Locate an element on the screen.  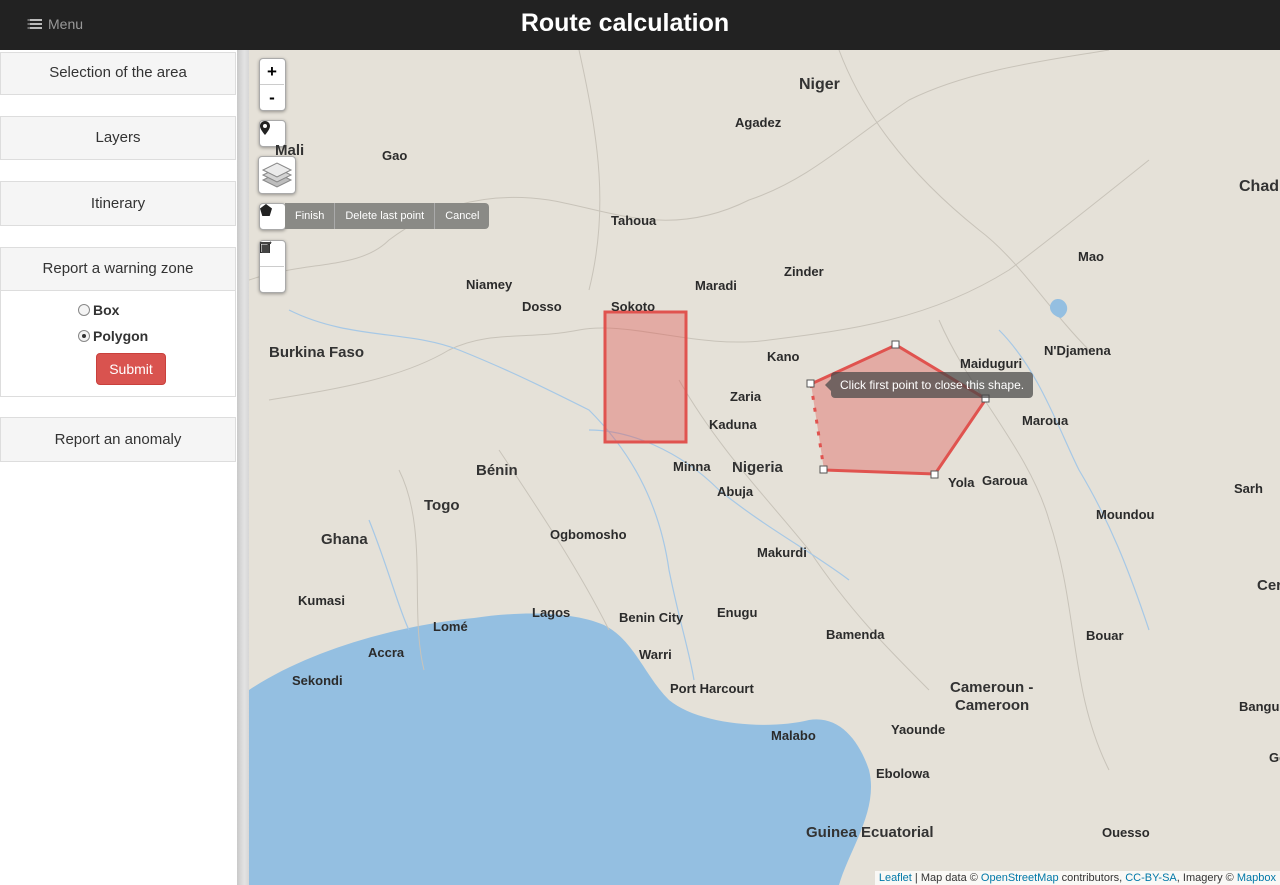
city-label: Warri is located at coordinates (655, 654).